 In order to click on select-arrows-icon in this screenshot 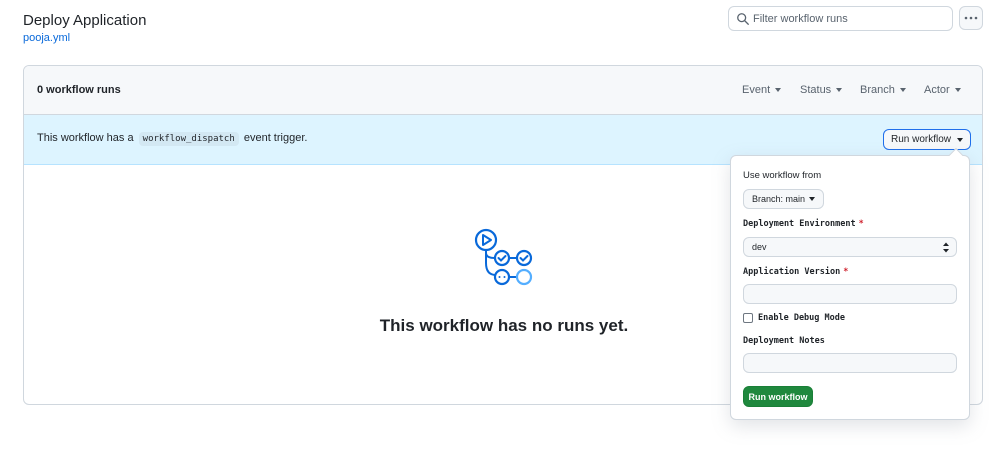, I will do `click(946, 247)`.